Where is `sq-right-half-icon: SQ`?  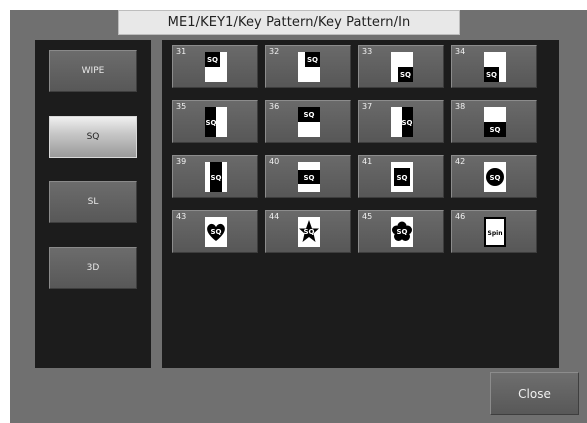
sq-right-half-icon: SQ is located at coordinates (402, 122).